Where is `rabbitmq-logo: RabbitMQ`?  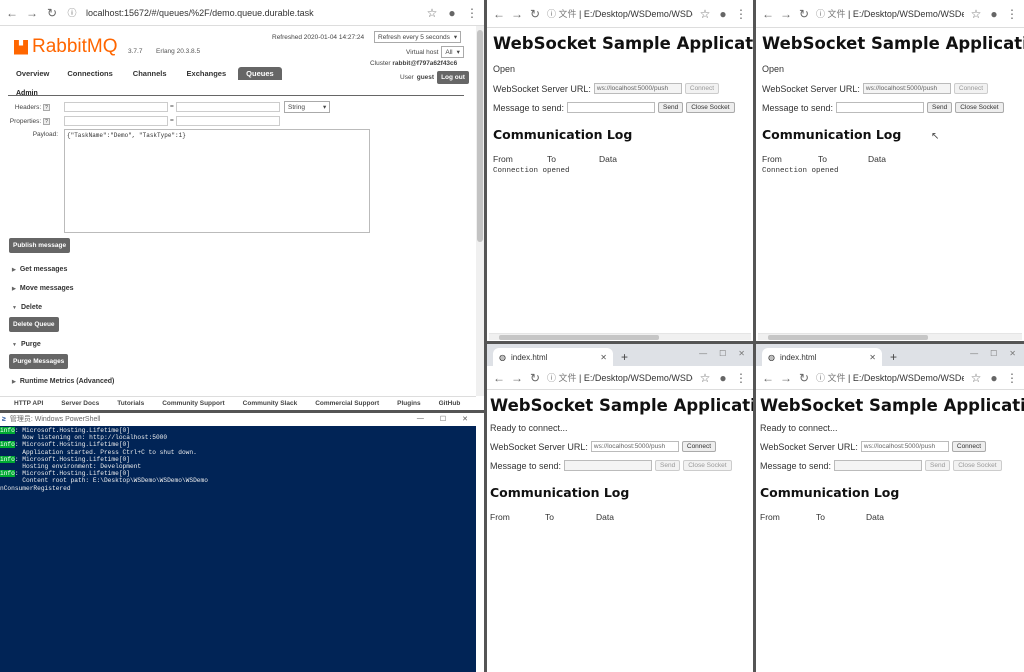
rabbitmq-logo: RabbitMQ is located at coordinates (66, 47).